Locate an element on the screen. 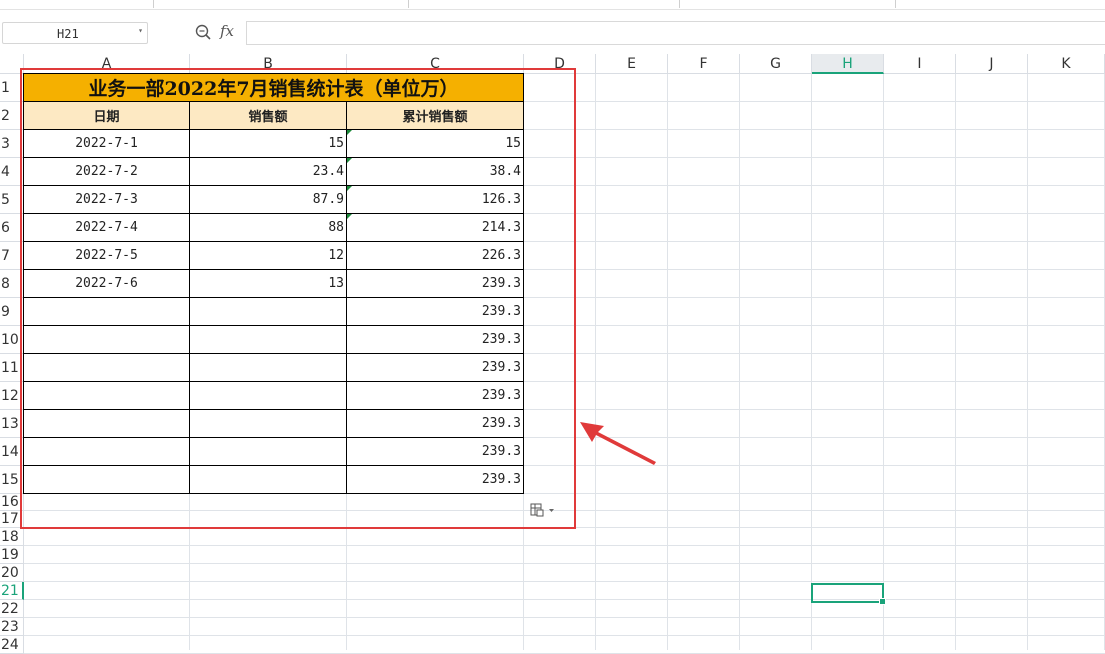  fx-icon: fx is located at coordinates (227, 31).